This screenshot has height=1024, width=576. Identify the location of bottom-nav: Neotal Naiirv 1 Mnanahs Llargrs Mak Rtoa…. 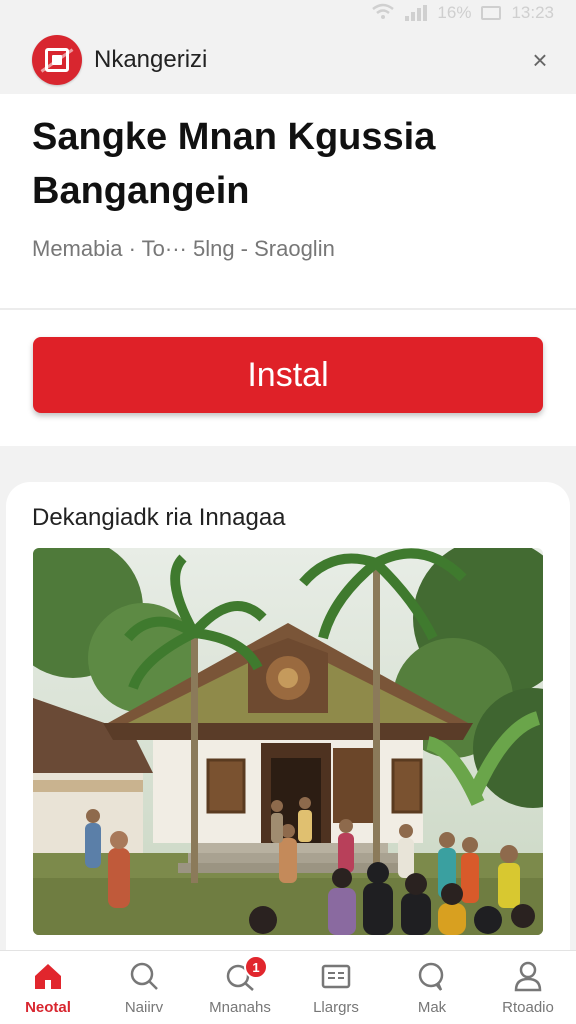
(288, 987).